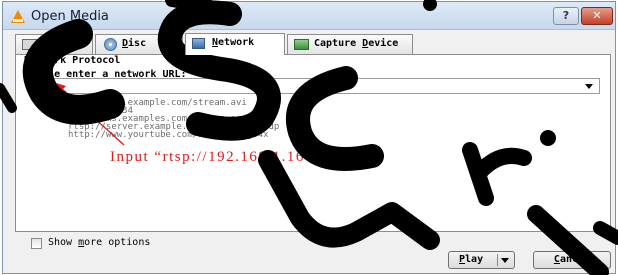  I want to click on tab-disc: Disc, so click(139, 44).